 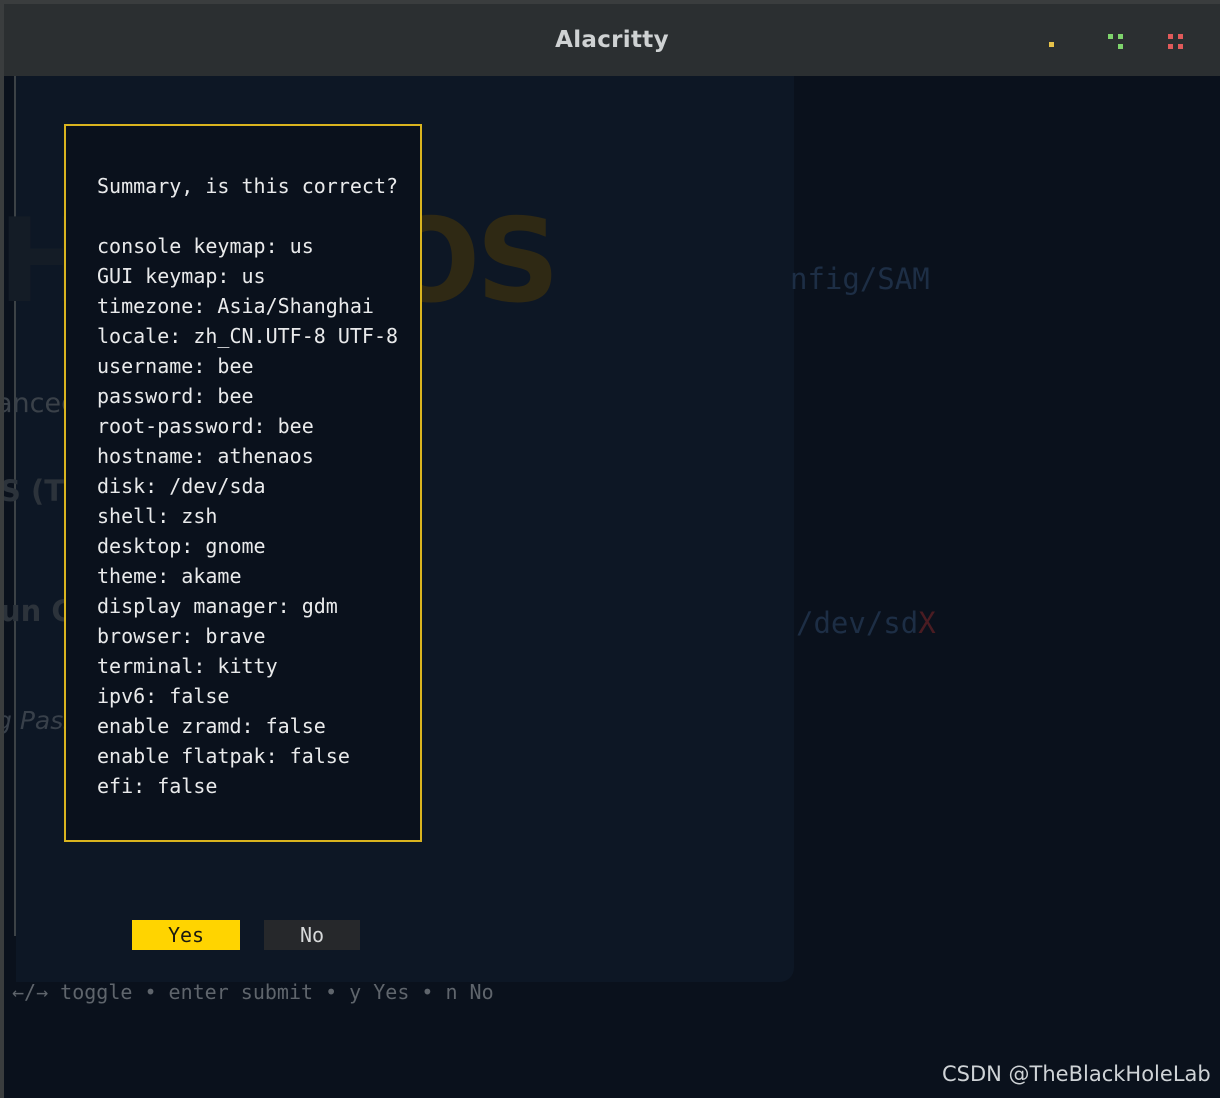 What do you see at coordinates (186, 935) in the screenshot?
I see `yes-button: Yes` at bounding box center [186, 935].